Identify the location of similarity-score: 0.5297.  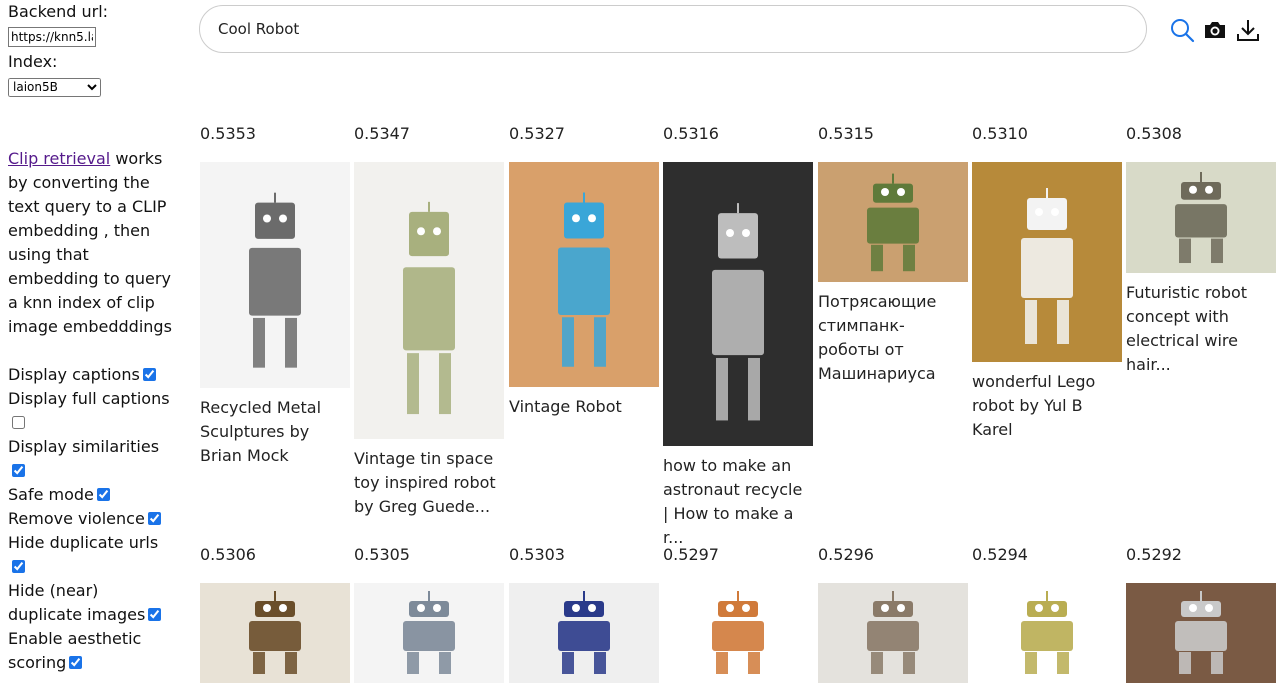
(691, 554).